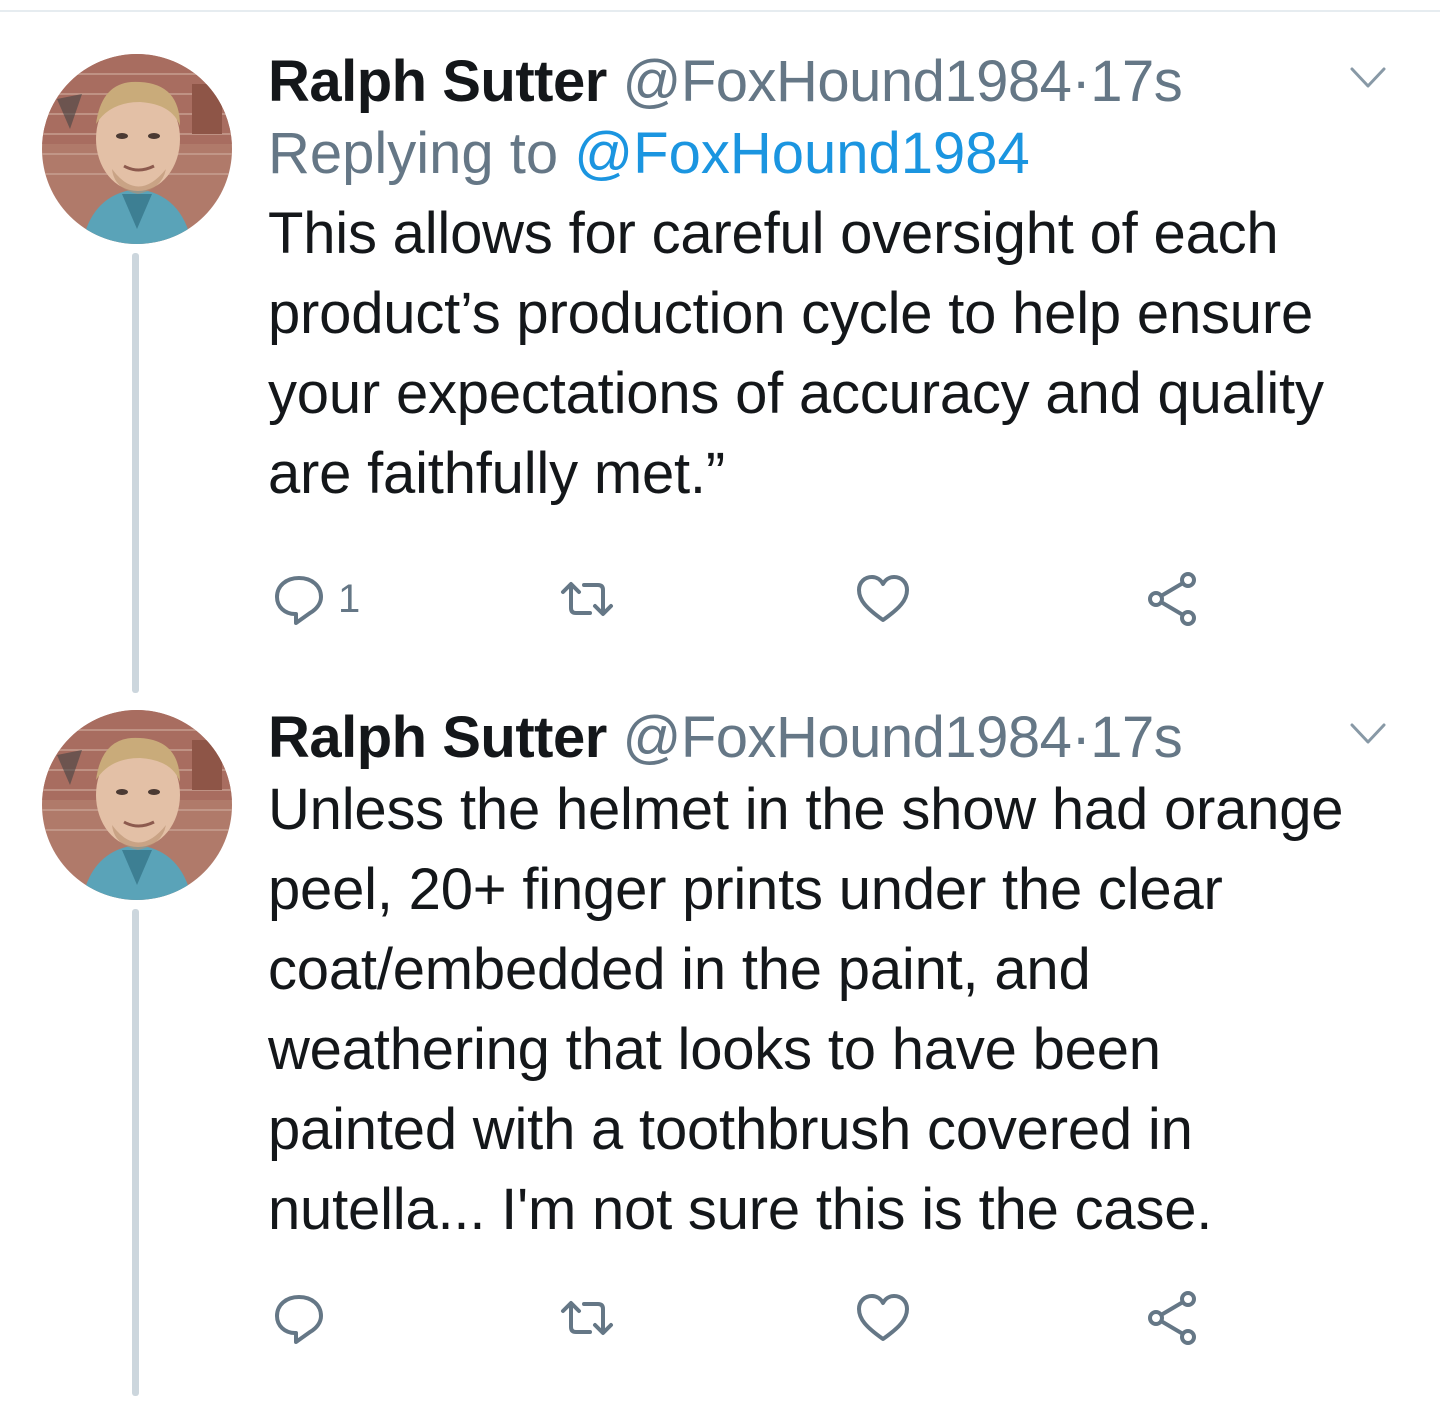 Image resolution: width=1440 pixels, height=1401 pixels. What do you see at coordinates (768, 1319) in the screenshot?
I see `tweet-actions` at bounding box center [768, 1319].